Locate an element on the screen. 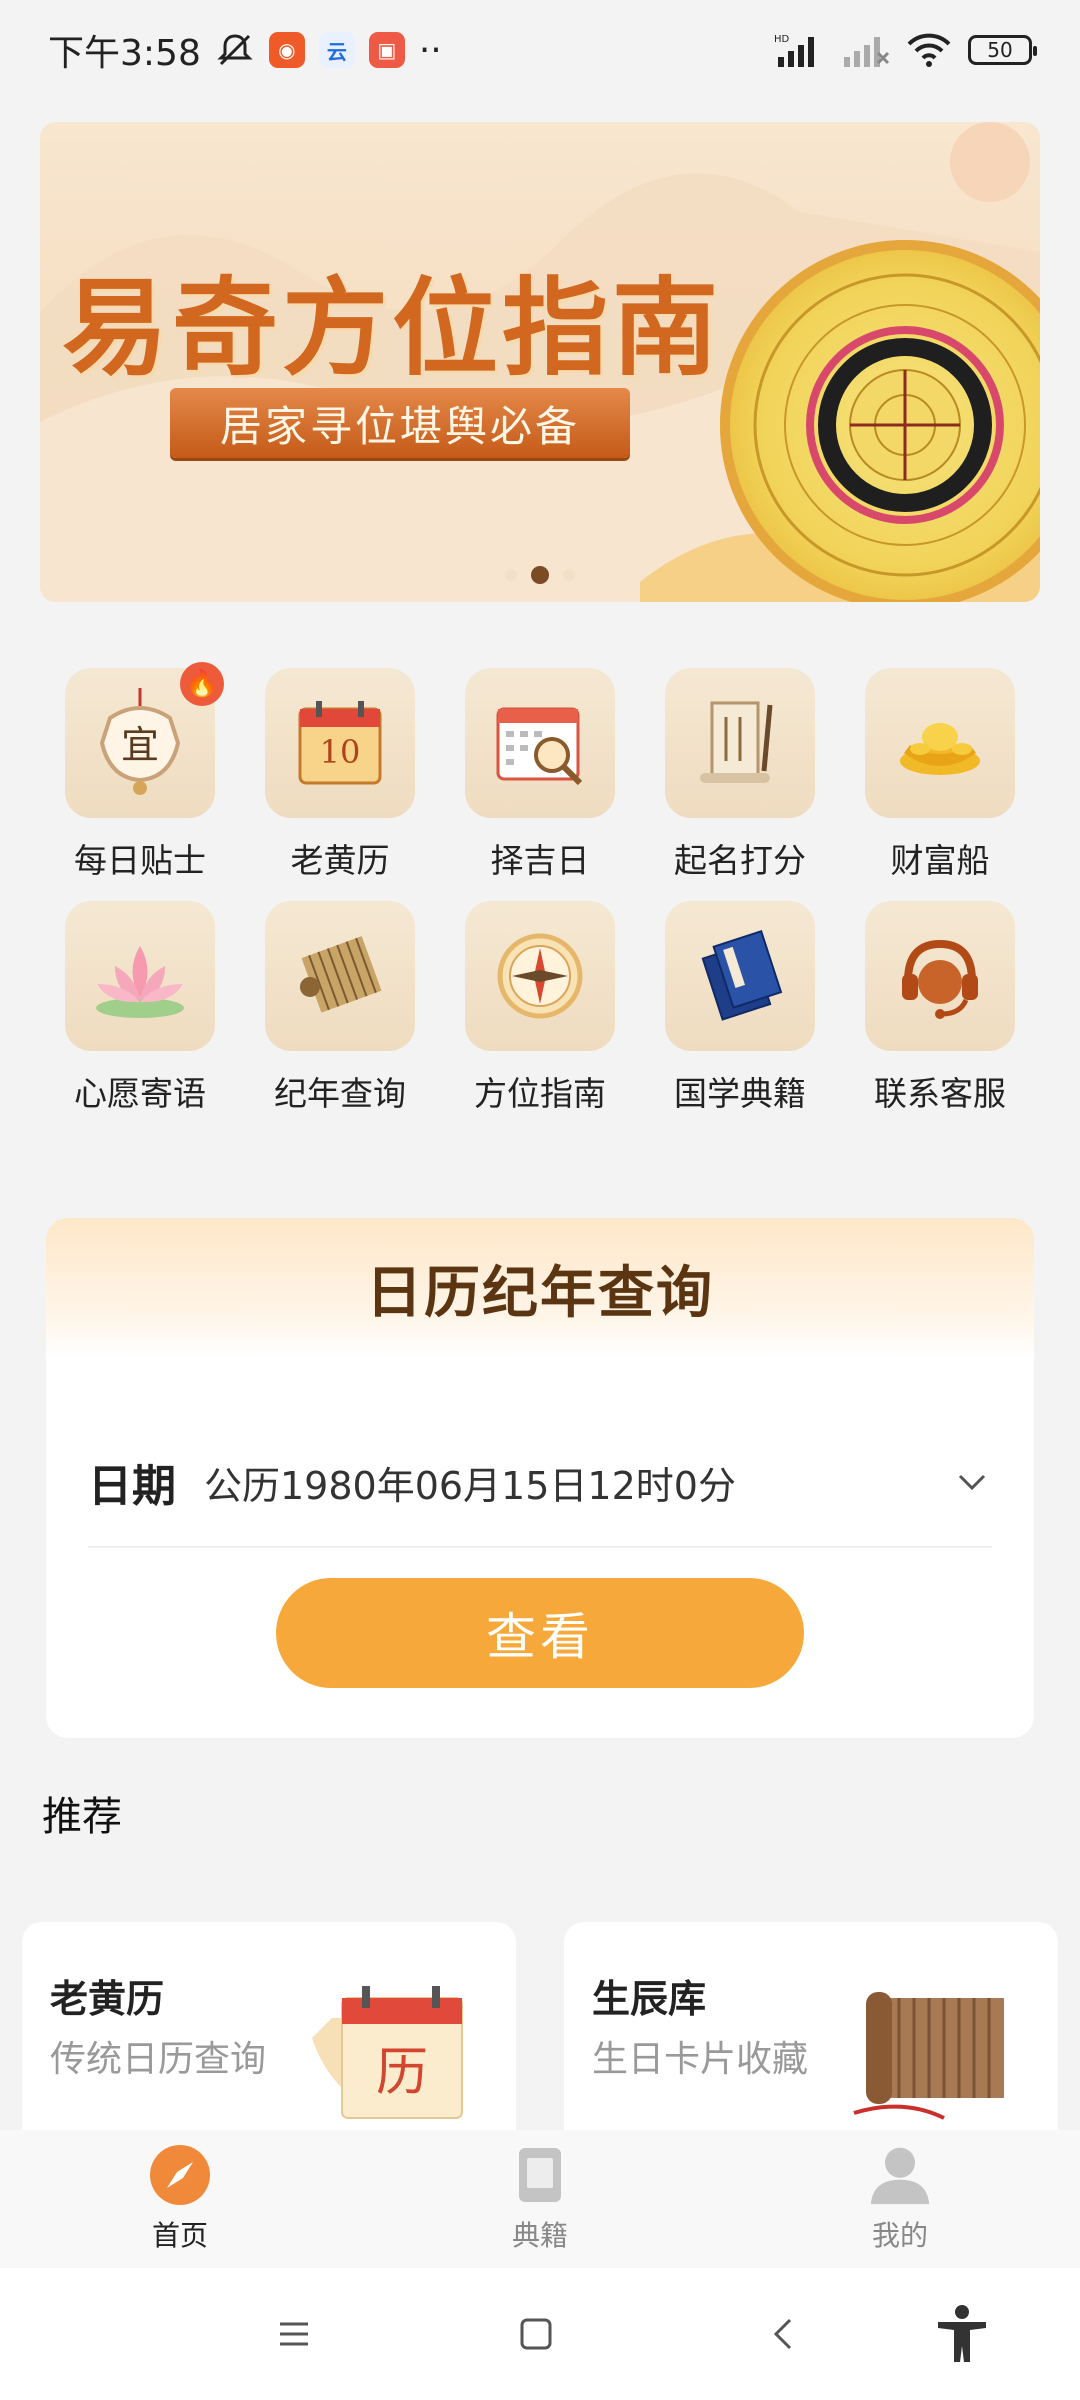 The width and height of the screenshot is (1080, 2400). svg-text: 10 is located at coordinates (340, 752).